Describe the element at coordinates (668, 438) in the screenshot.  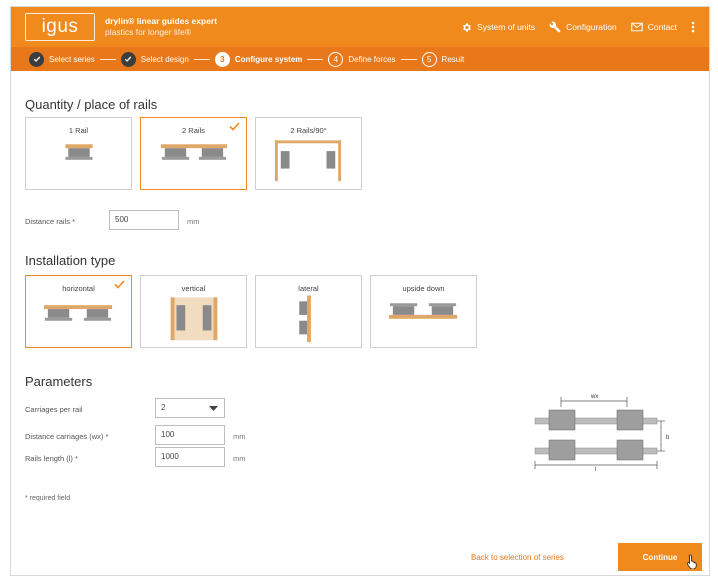
I see `b-label: b` at that location.